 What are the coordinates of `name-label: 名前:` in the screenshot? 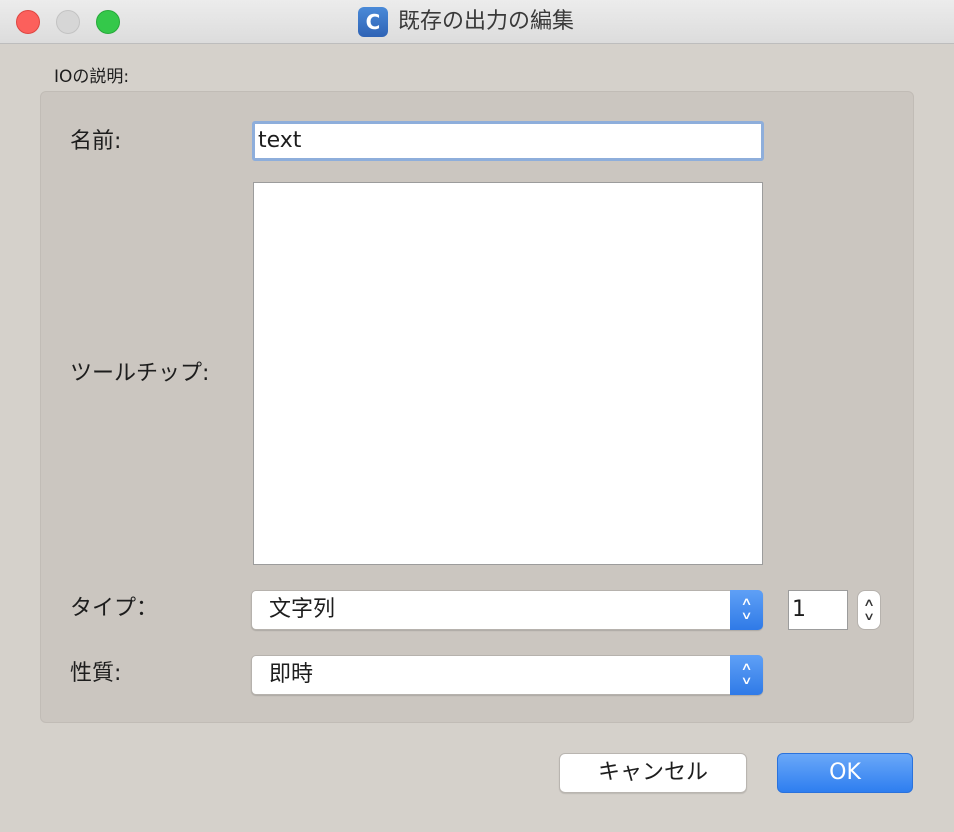 It's located at (96, 141).